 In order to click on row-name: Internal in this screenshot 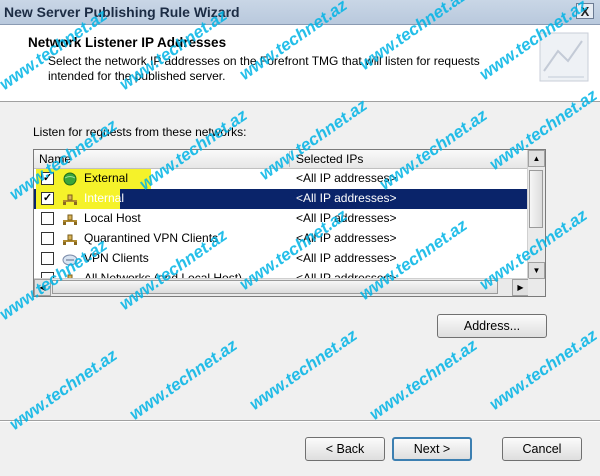, I will do `click(104, 198)`.